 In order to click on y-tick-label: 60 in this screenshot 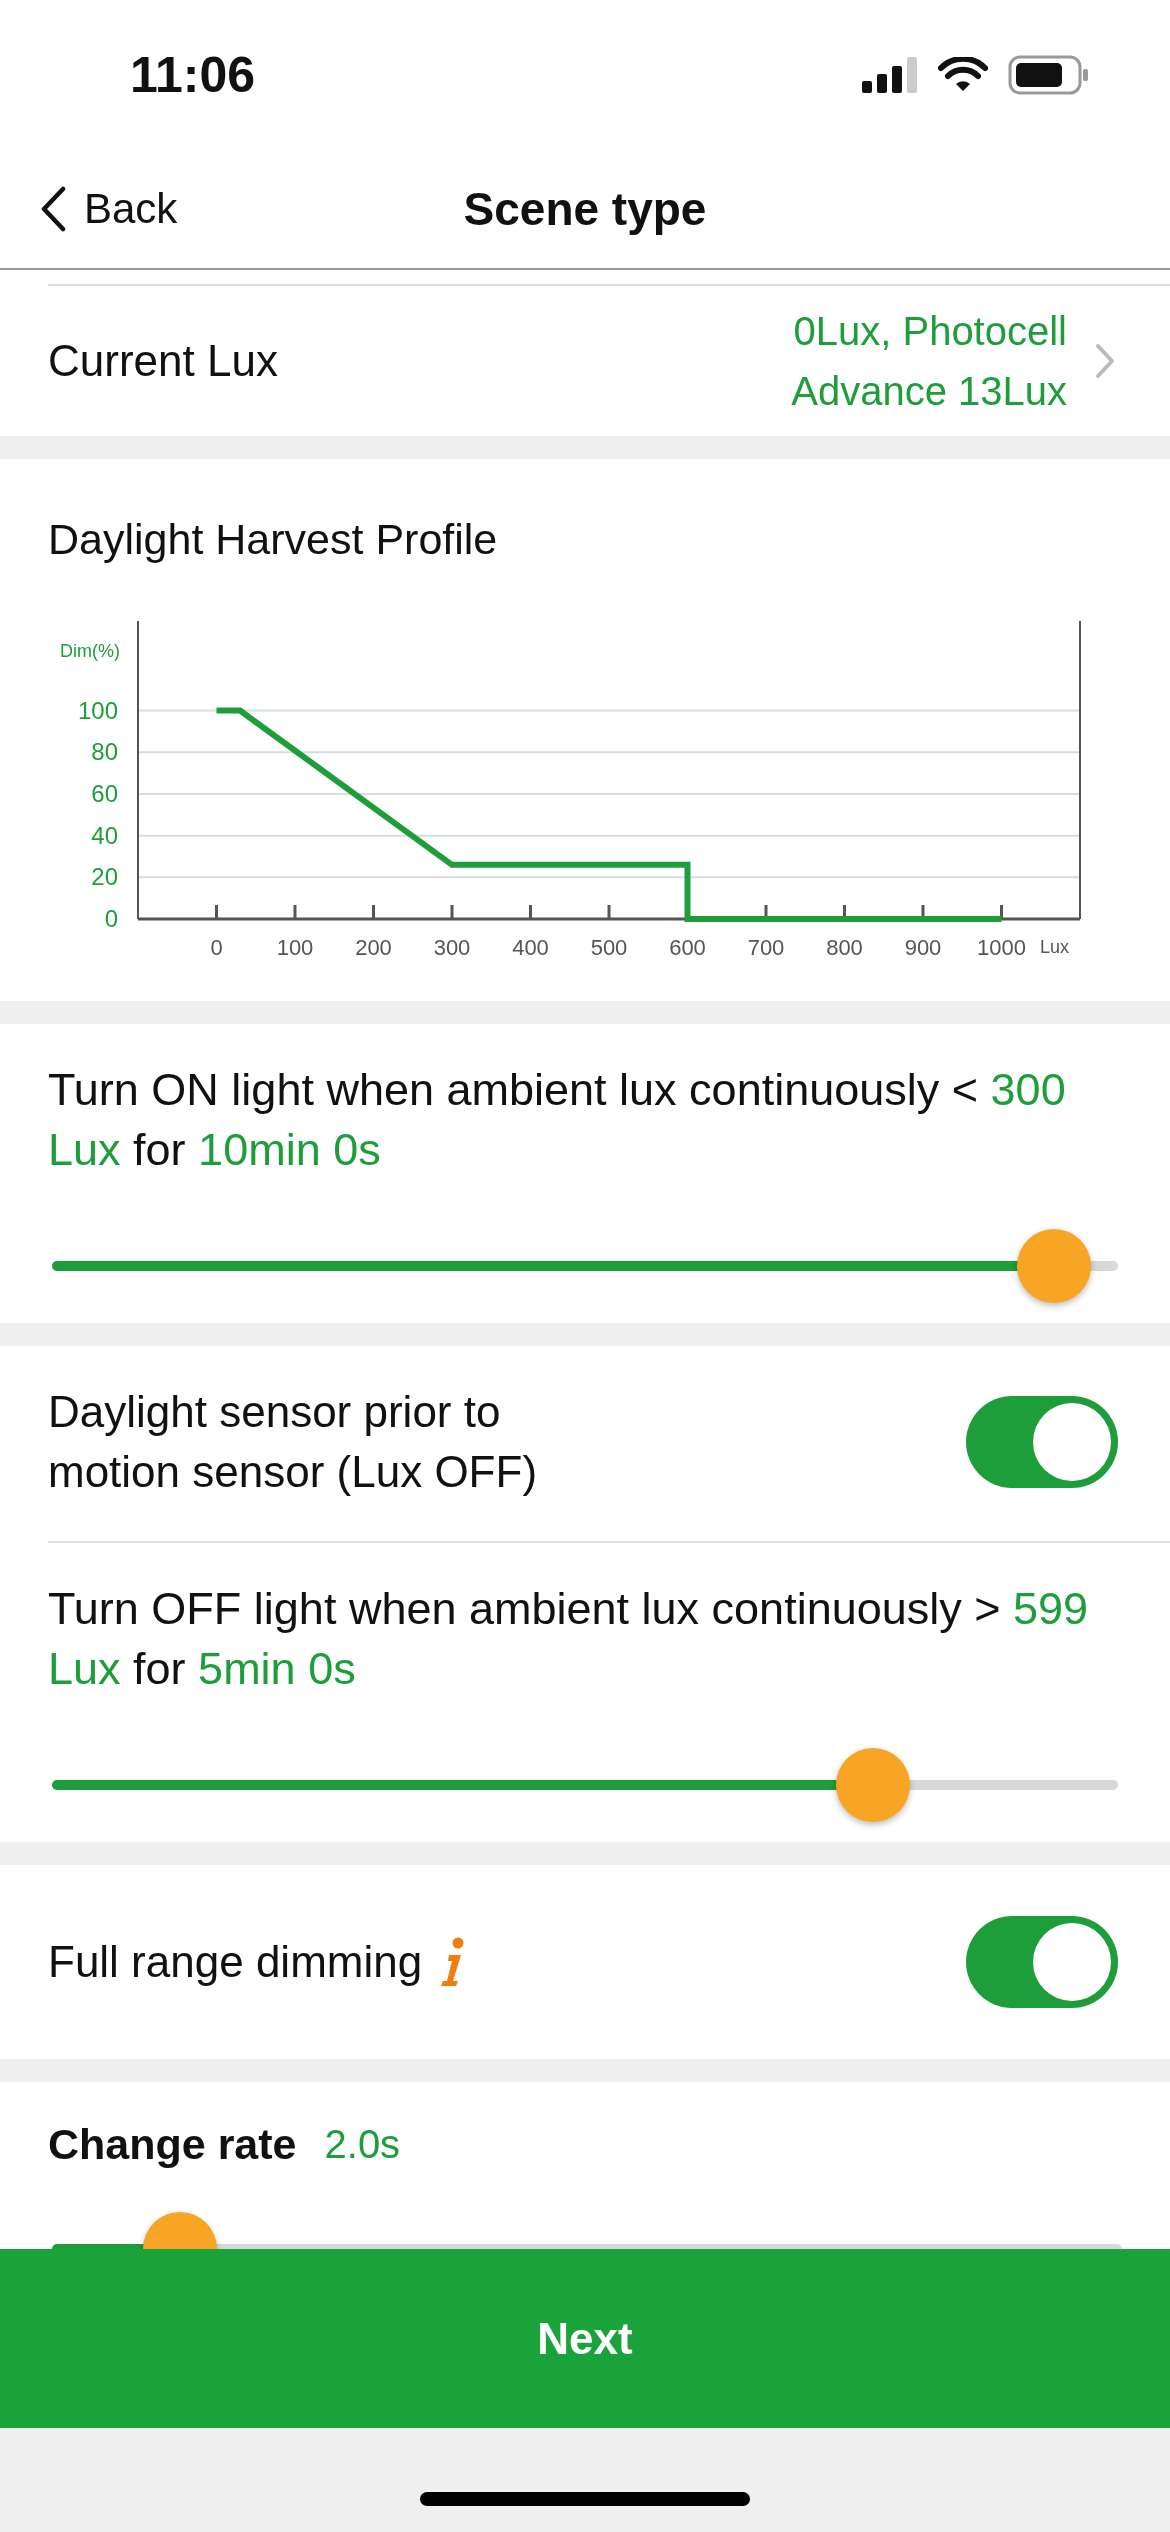, I will do `click(104, 793)`.